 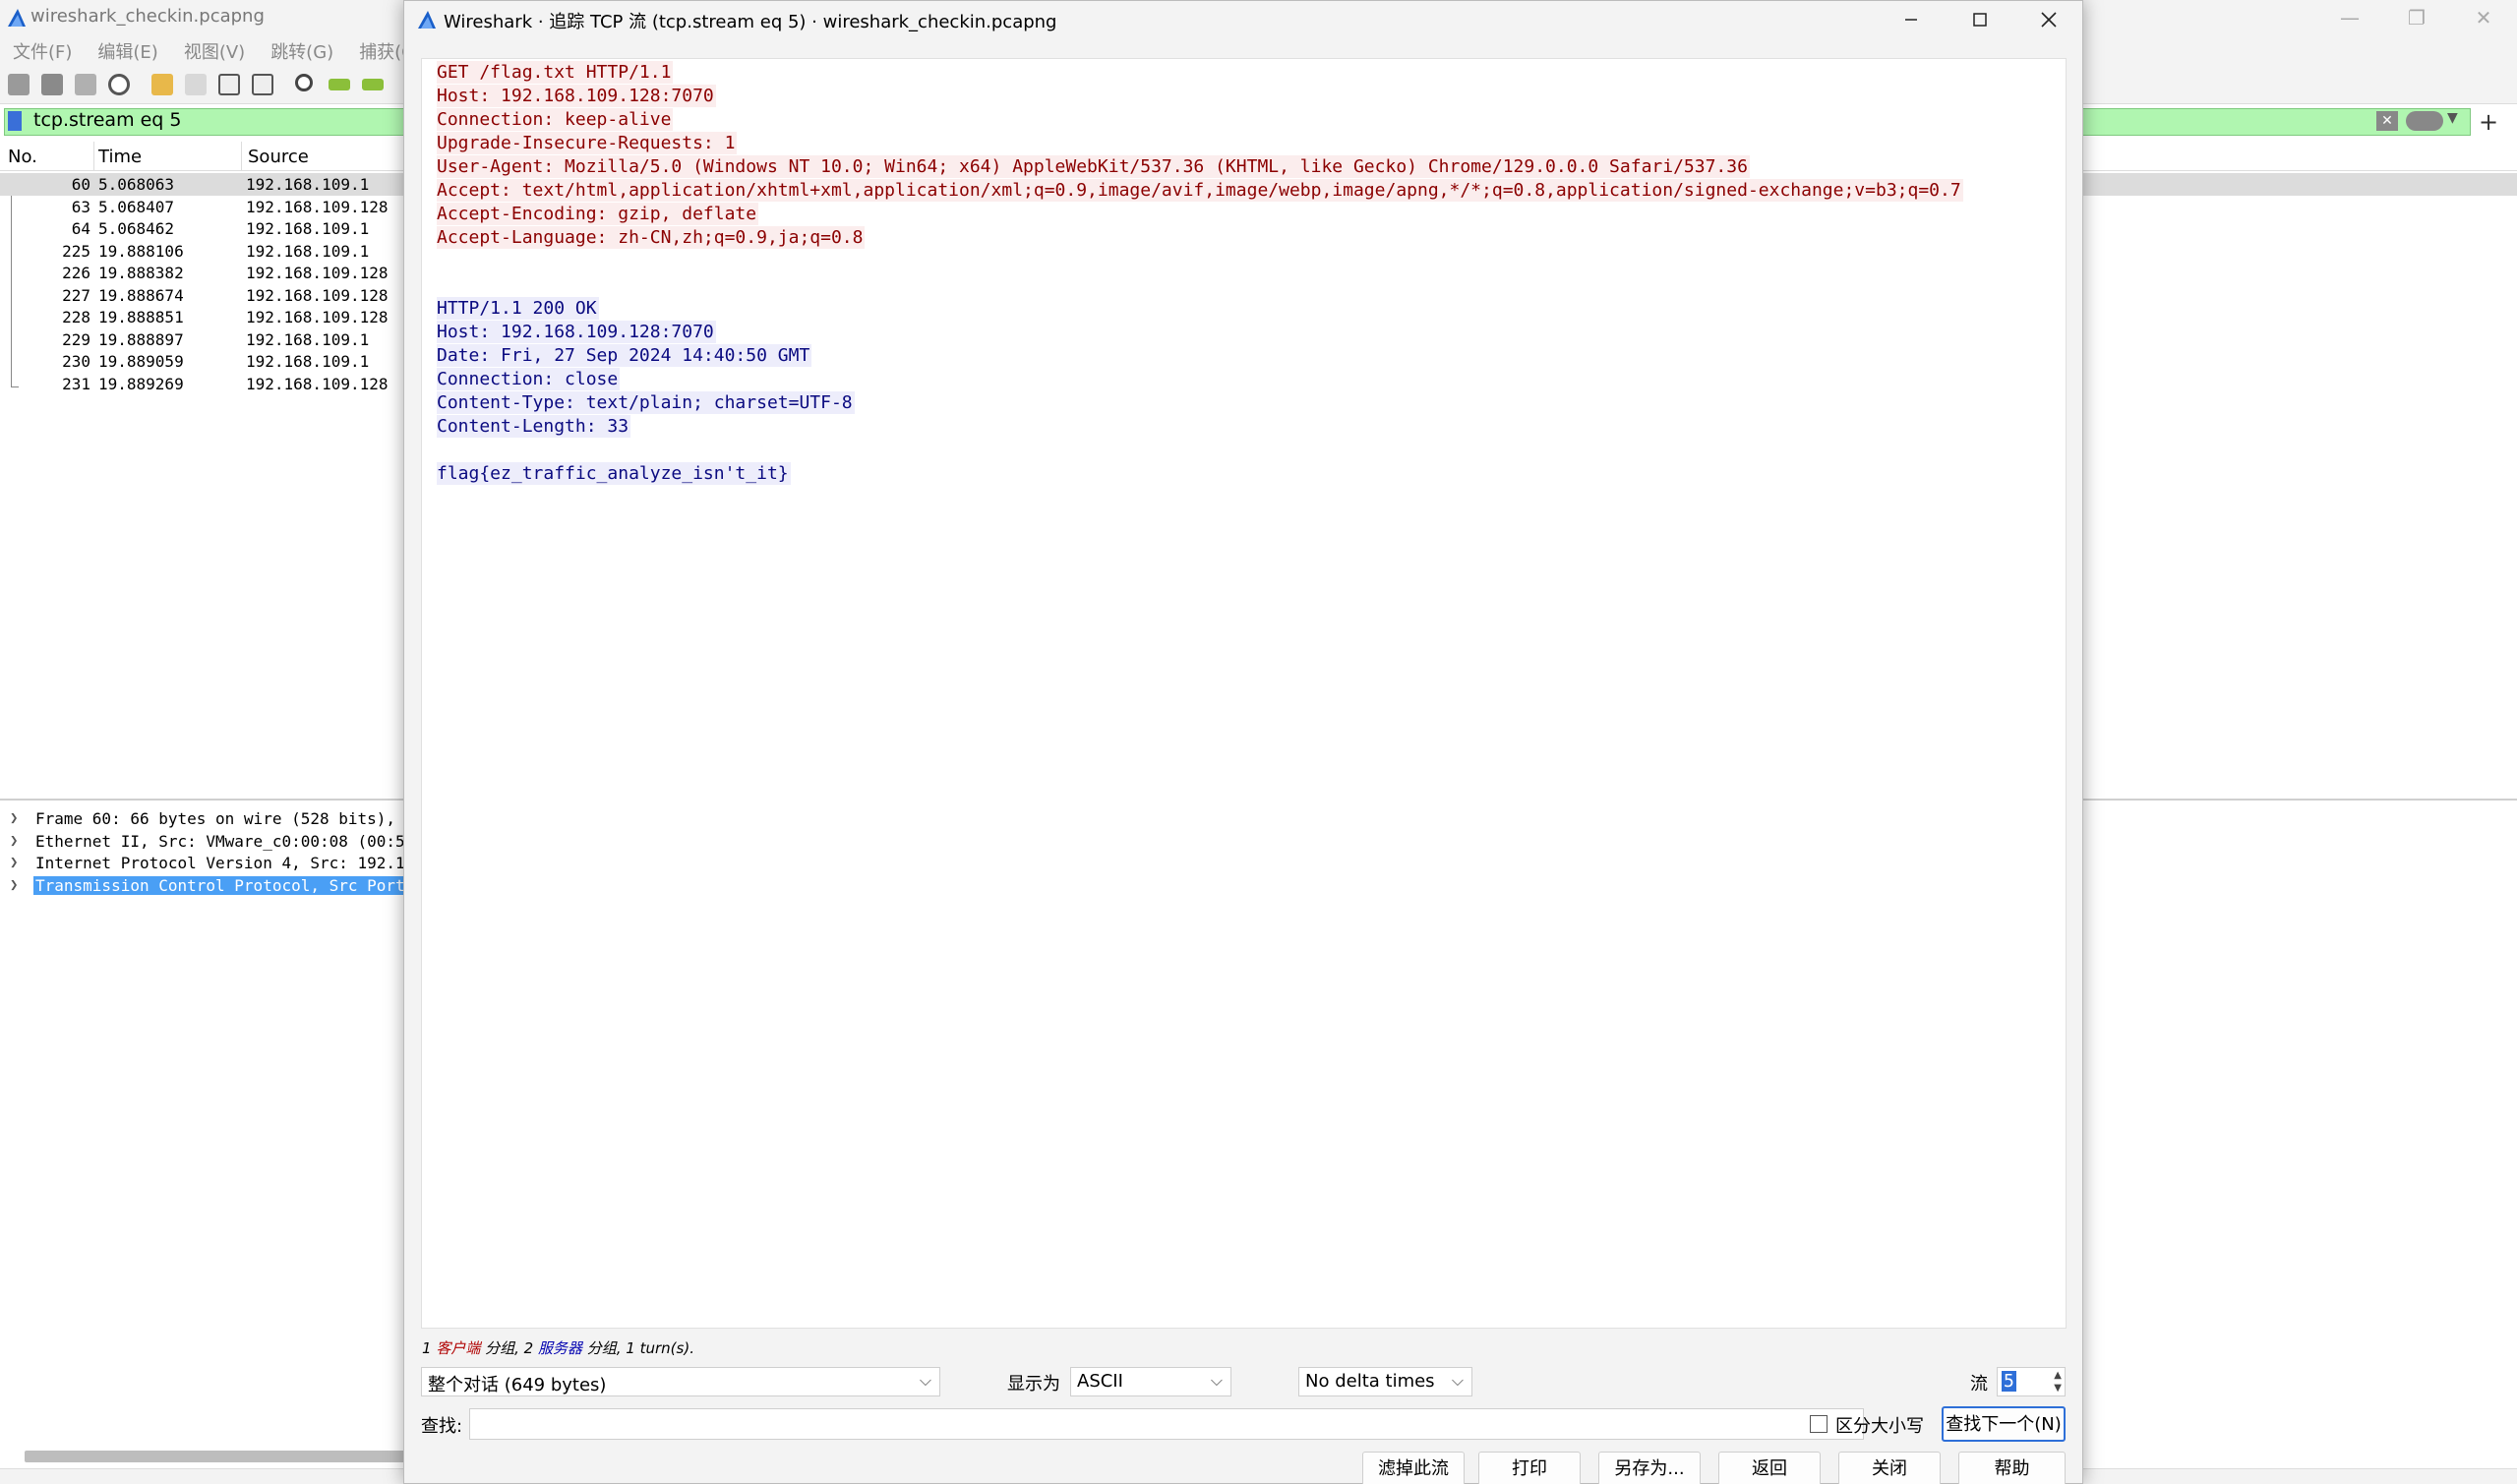 I want to click on spinner-arrows-icon: ▲ ▼, so click(x=2058, y=1382).